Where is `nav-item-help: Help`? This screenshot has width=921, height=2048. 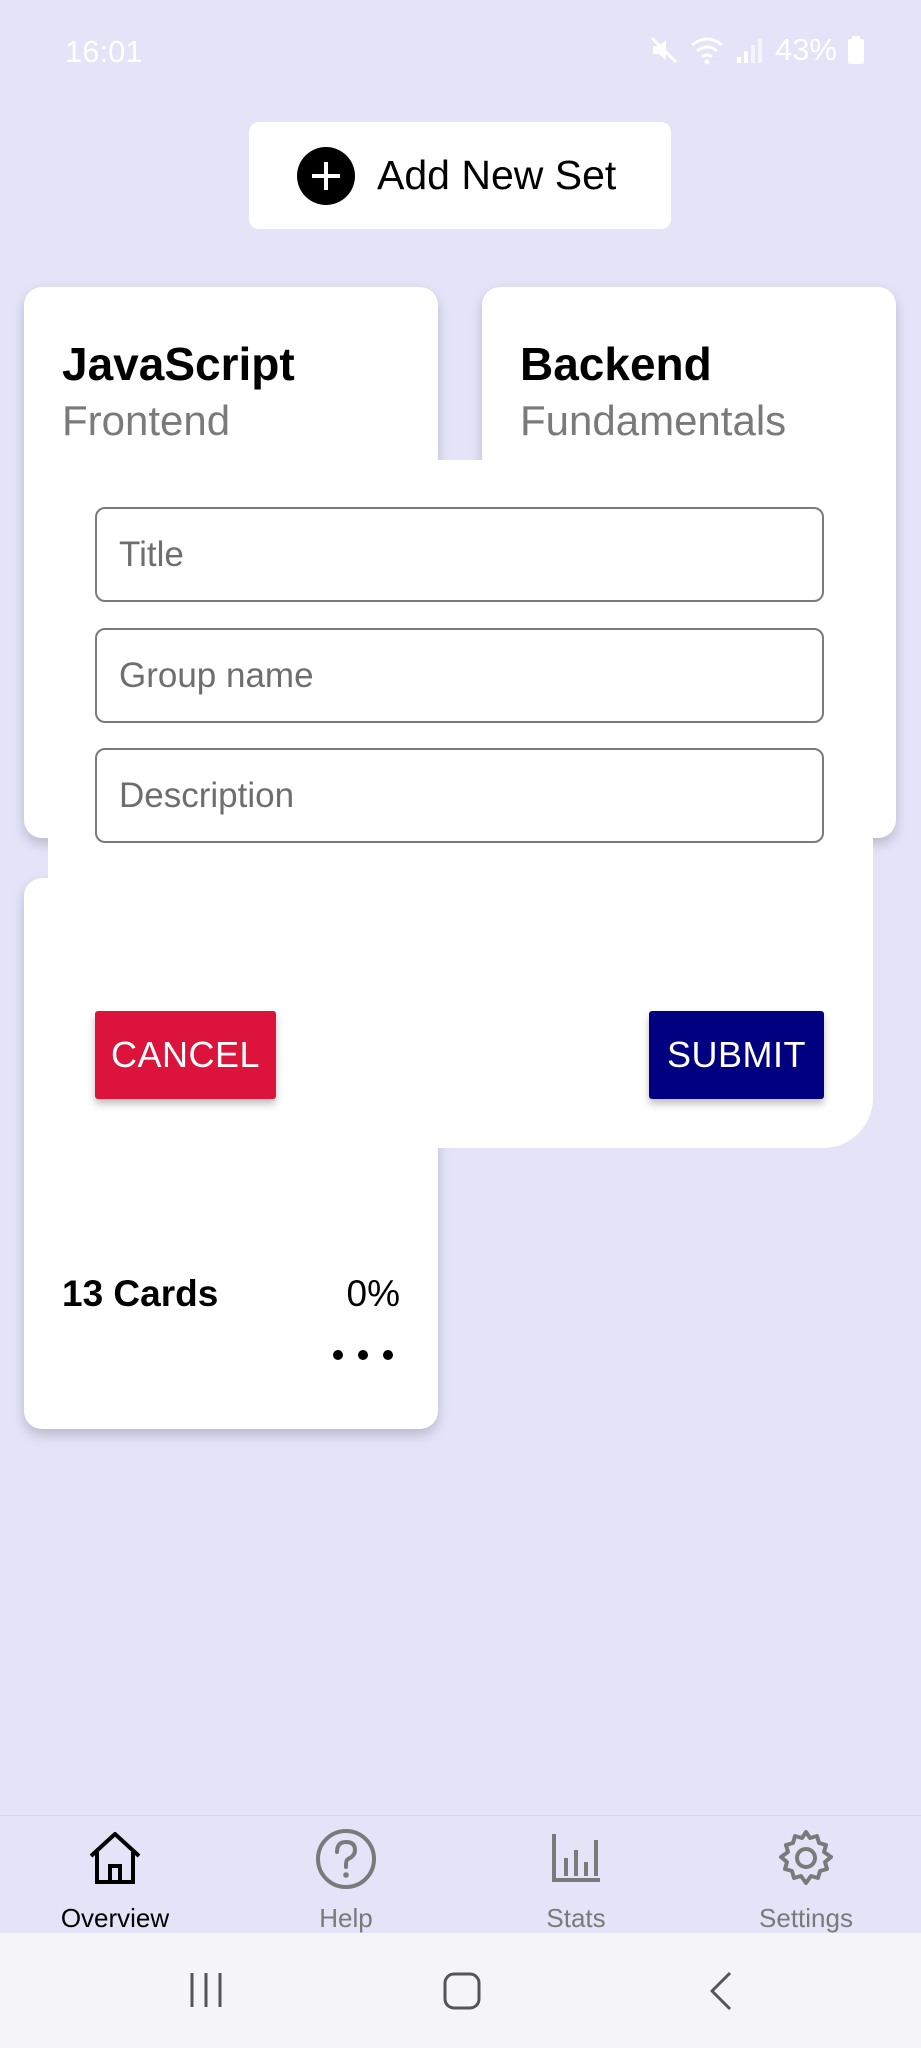 nav-item-help: Help is located at coordinates (346, 1875).